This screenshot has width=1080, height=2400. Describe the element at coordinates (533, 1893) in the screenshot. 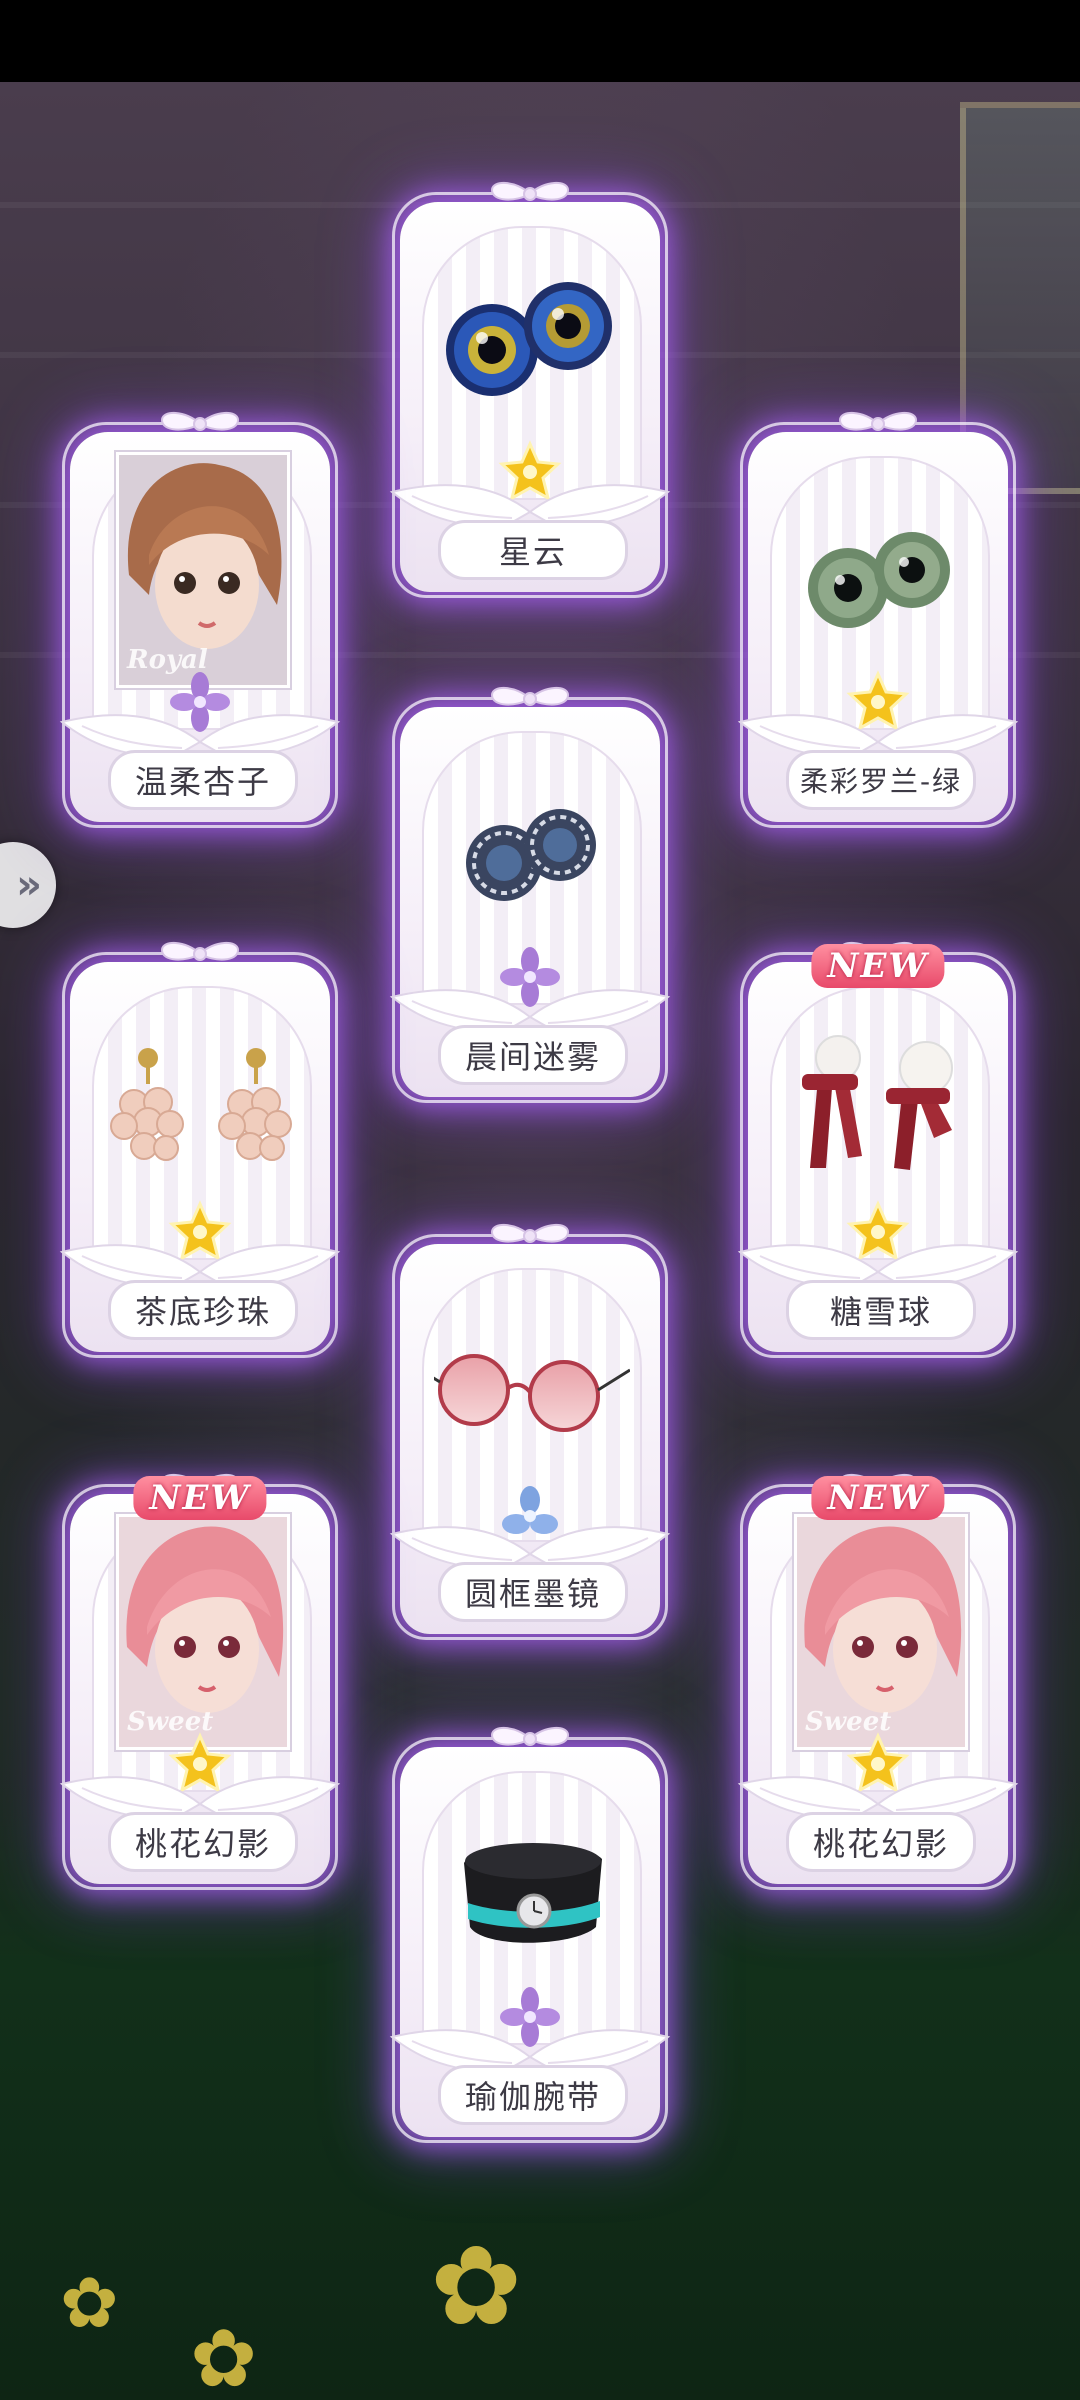

I see `yoga-wristband-icon` at that location.